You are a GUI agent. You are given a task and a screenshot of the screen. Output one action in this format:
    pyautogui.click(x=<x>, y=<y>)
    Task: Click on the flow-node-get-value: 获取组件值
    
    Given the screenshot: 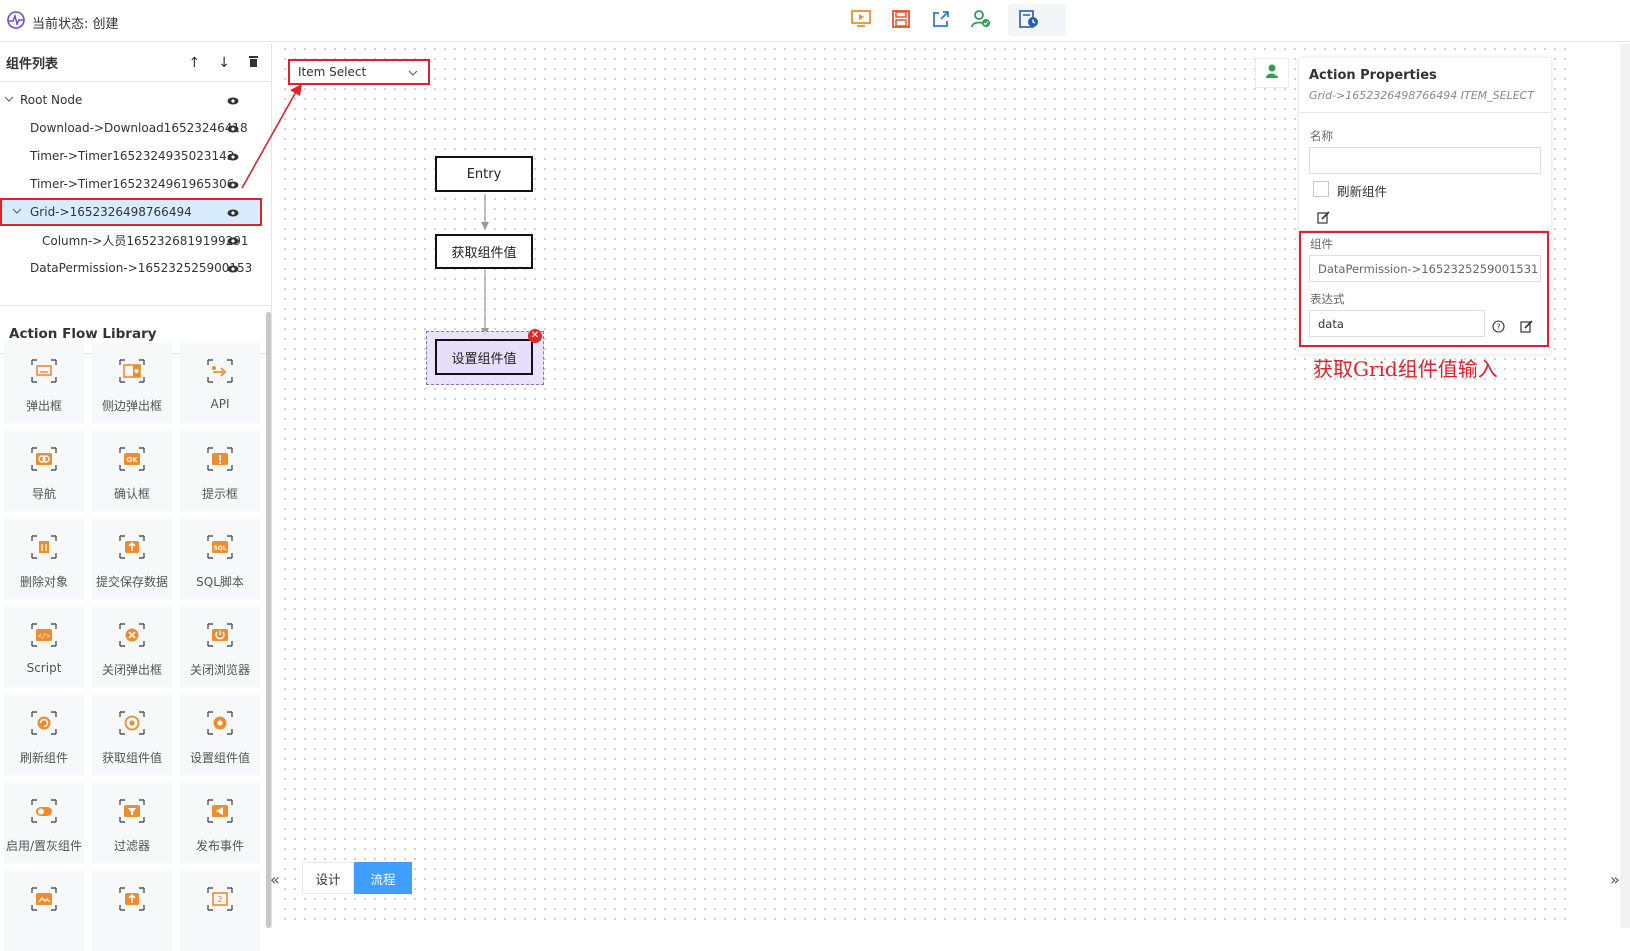 What is the action you would take?
    pyautogui.click(x=484, y=251)
    